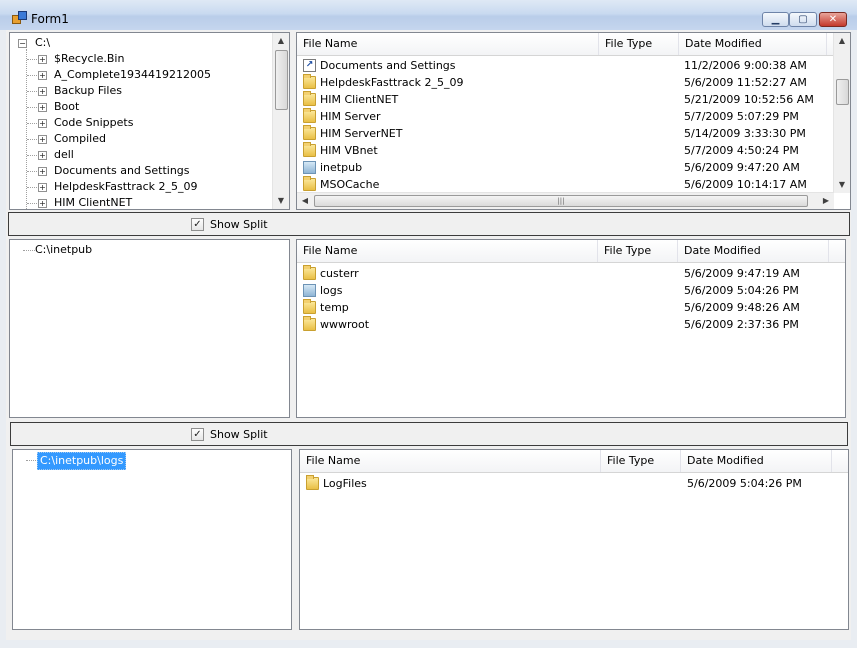 Image resolution: width=857 pixels, height=648 pixels. What do you see at coordinates (803, 19) in the screenshot?
I see `maximize-button: ▢` at bounding box center [803, 19].